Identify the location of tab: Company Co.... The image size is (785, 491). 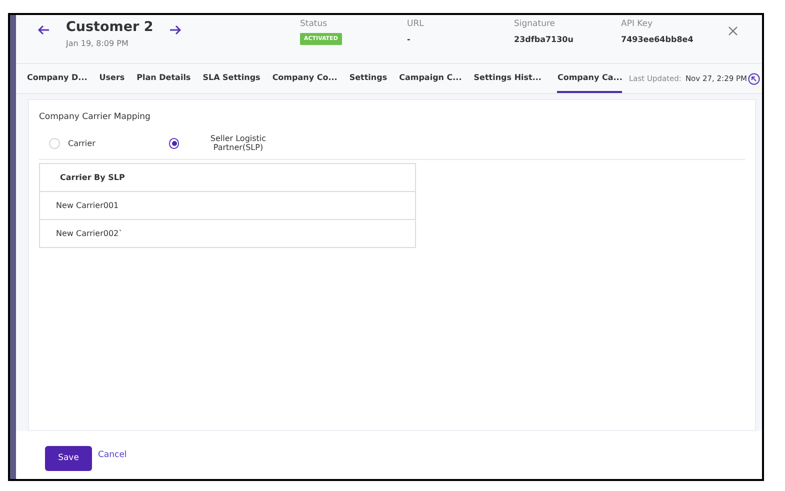
(305, 78).